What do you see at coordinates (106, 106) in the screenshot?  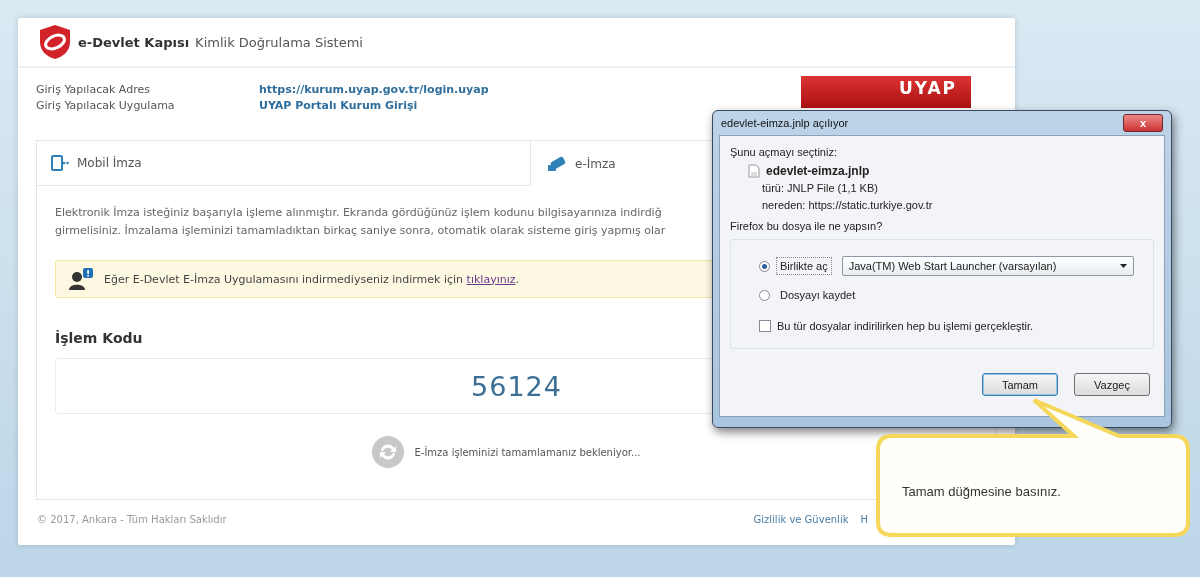 I see `info-label: Giriş Yapılacak Uygulama` at bounding box center [106, 106].